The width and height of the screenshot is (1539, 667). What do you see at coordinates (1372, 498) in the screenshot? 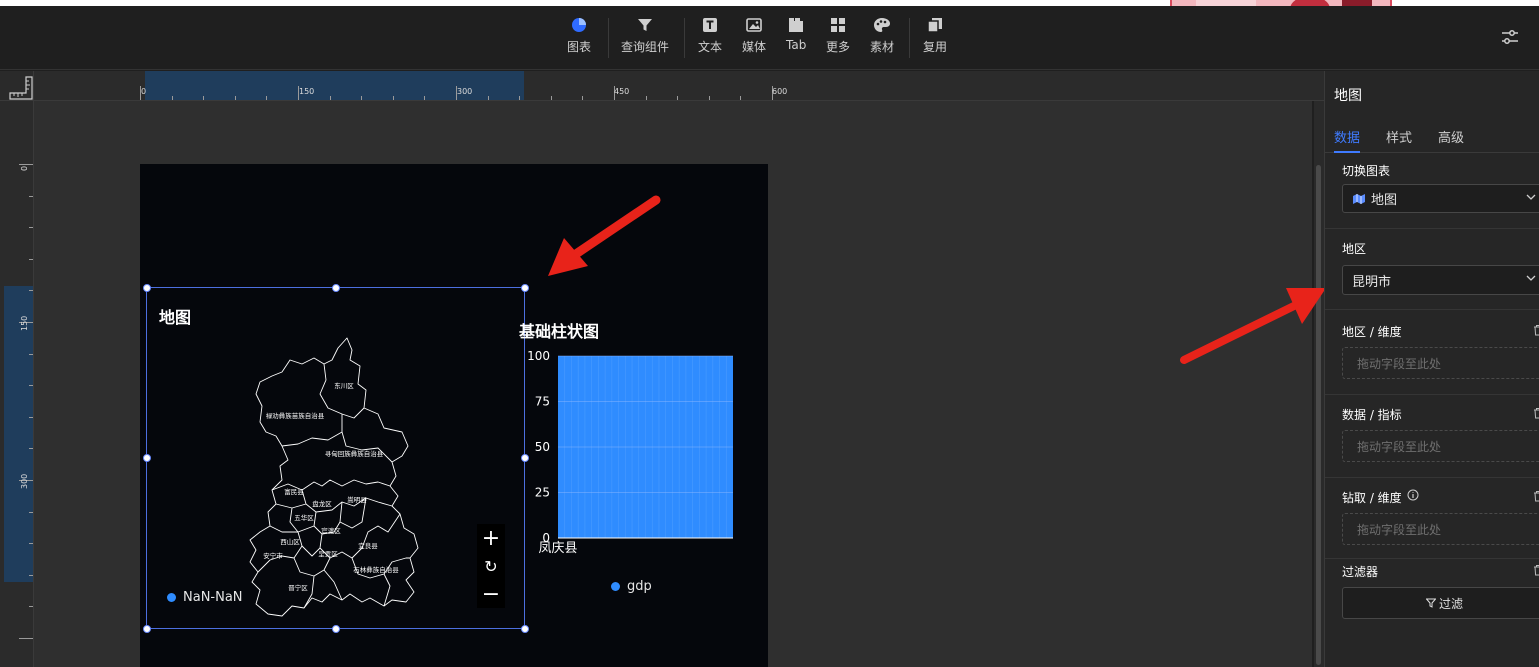
I see `drill-label: 钻取 / 维度` at bounding box center [1372, 498].